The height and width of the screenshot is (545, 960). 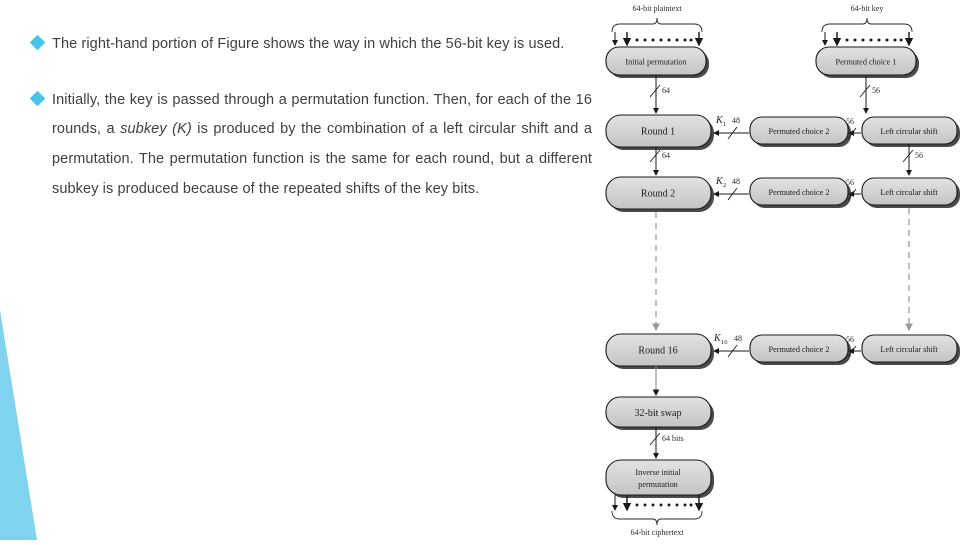 I want to click on svg-text: 2, so click(x=724, y=185).